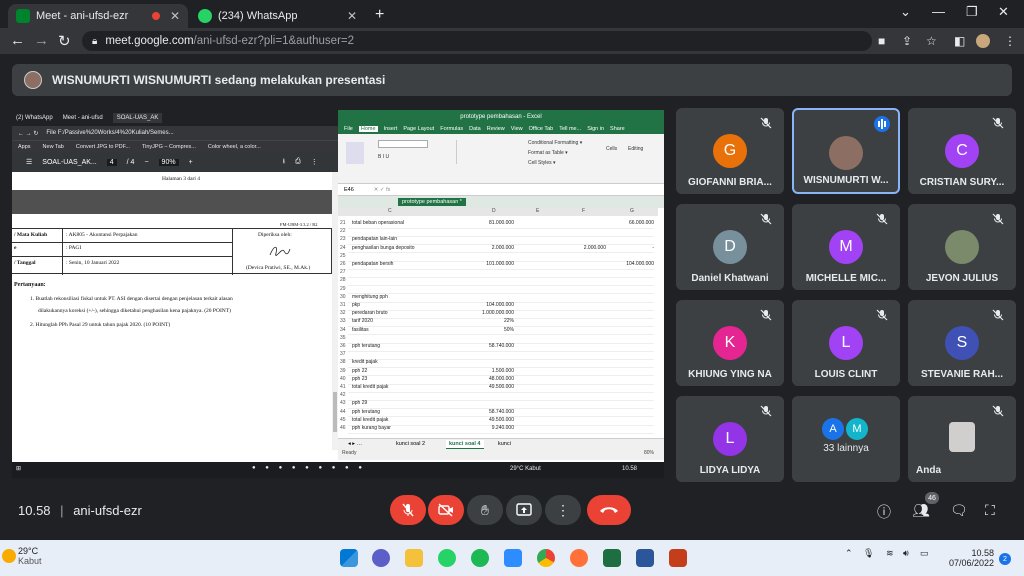 This screenshot has width=1024, height=576. Describe the element at coordinates (17, 40) in the screenshot. I see `back-button: ←` at that location.